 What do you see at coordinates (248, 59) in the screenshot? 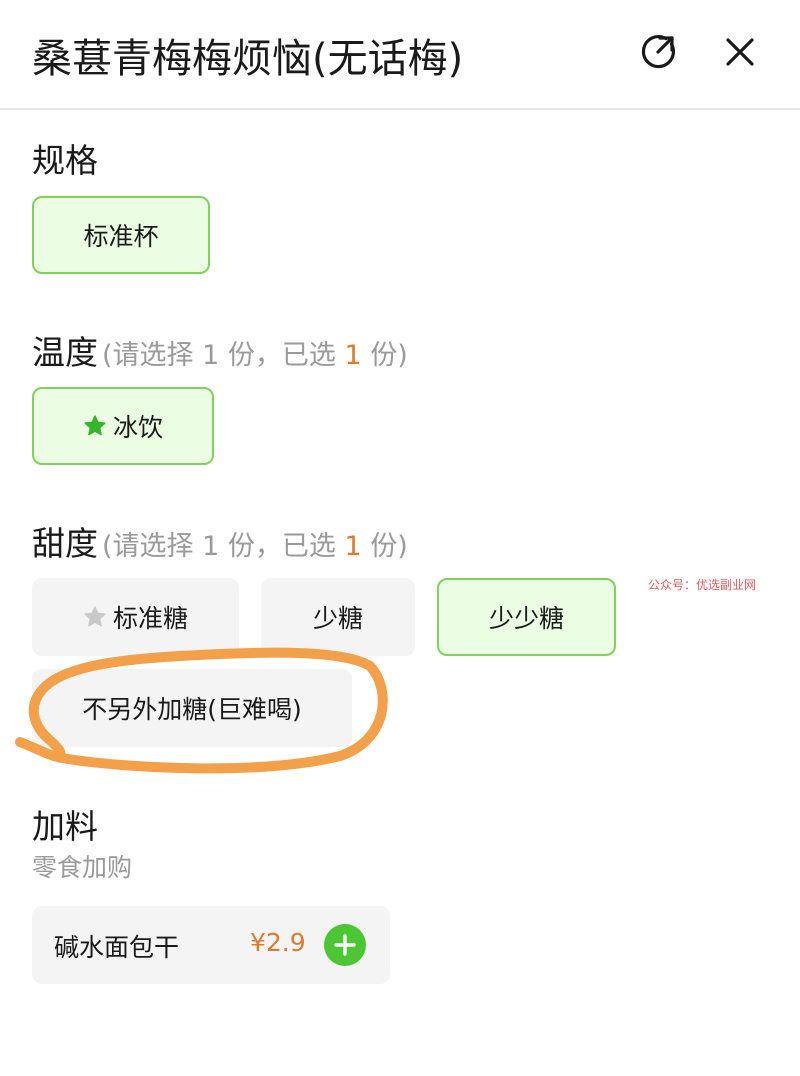
I see `product-title: 桑葚青梅梅烦恼(无话梅)` at bounding box center [248, 59].